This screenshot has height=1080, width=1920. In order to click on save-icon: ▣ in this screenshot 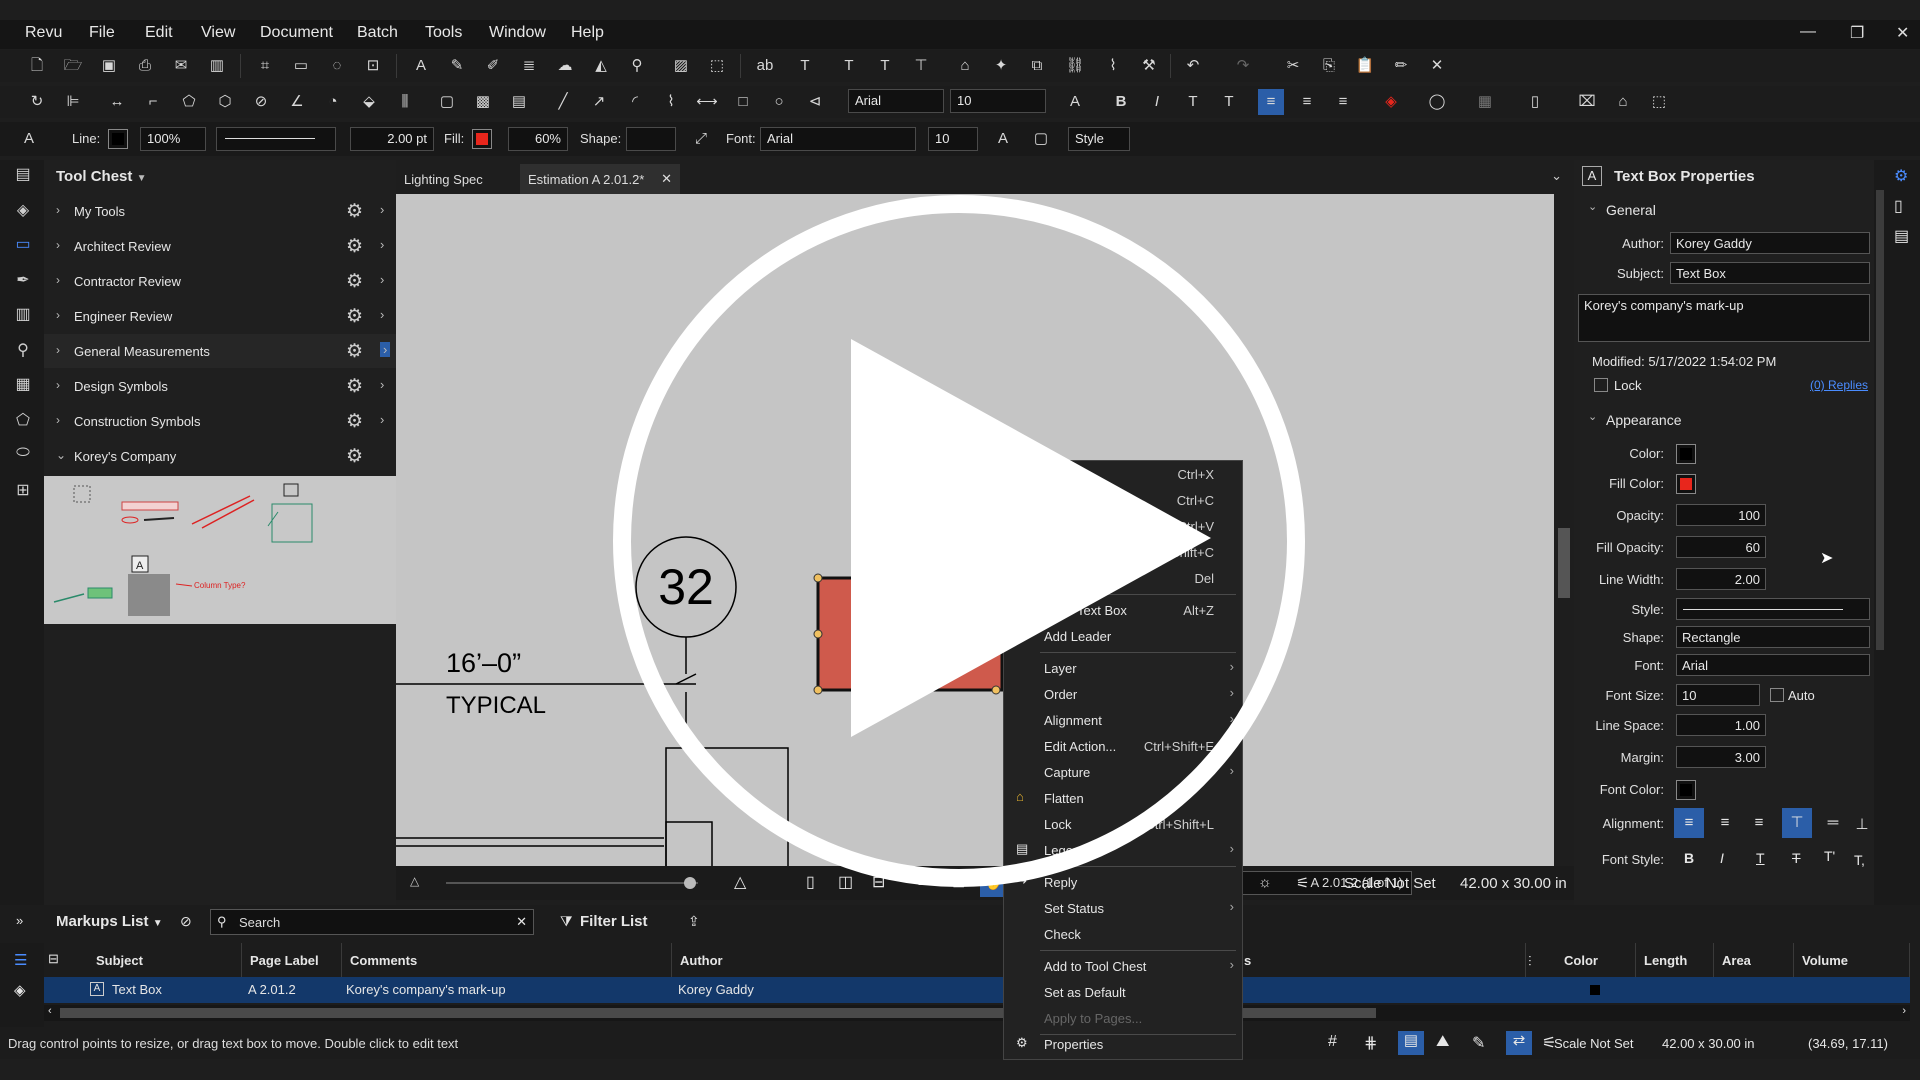, I will do `click(109, 66)`.